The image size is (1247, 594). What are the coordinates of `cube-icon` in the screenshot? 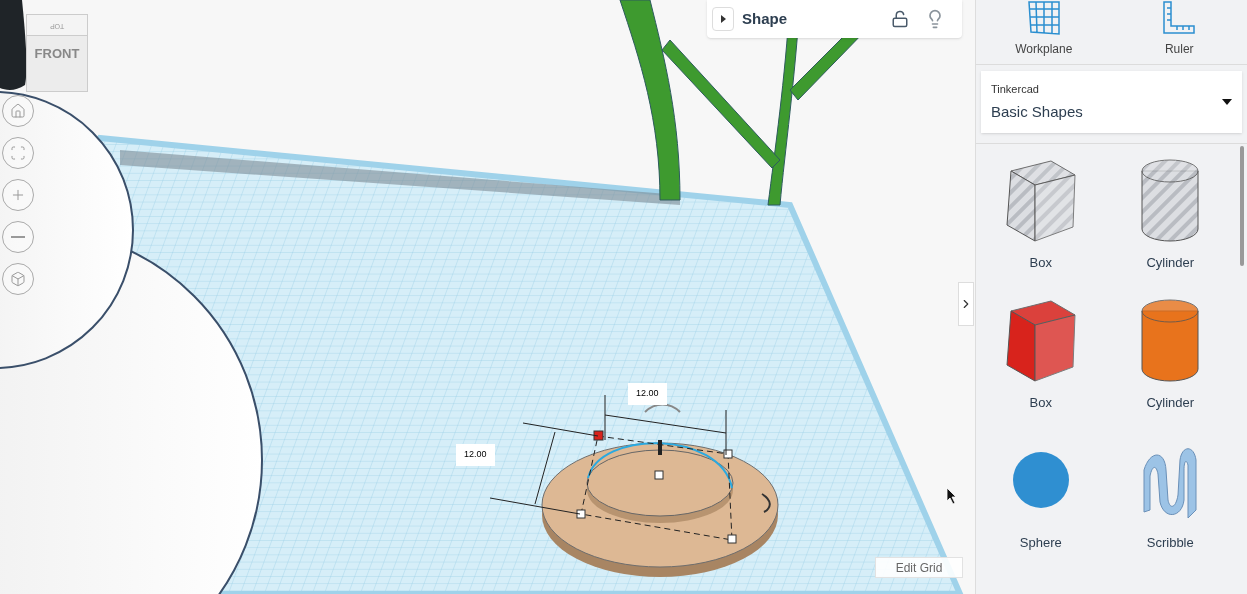 It's located at (18, 279).